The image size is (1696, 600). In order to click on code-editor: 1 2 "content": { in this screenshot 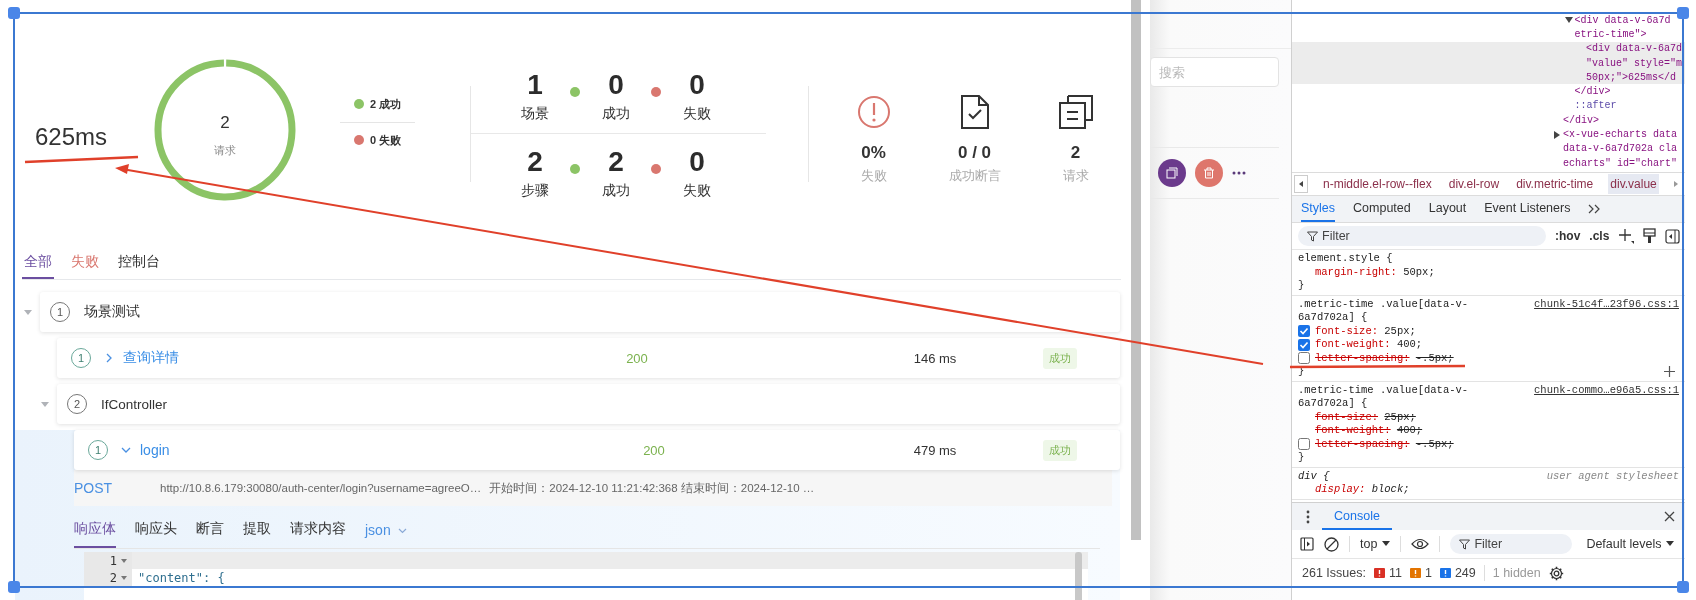, I will do `click(586, 576)`.